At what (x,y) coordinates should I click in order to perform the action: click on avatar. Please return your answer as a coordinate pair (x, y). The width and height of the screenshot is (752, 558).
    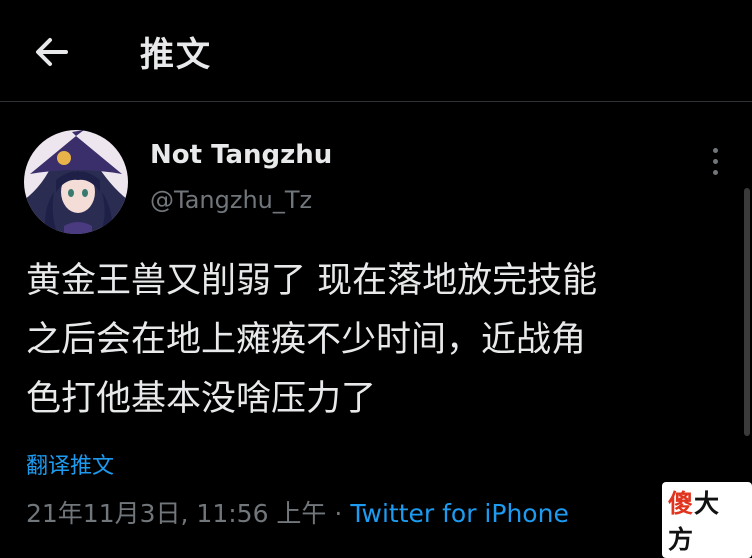
    Looking at the image, I should click on (76, 182).